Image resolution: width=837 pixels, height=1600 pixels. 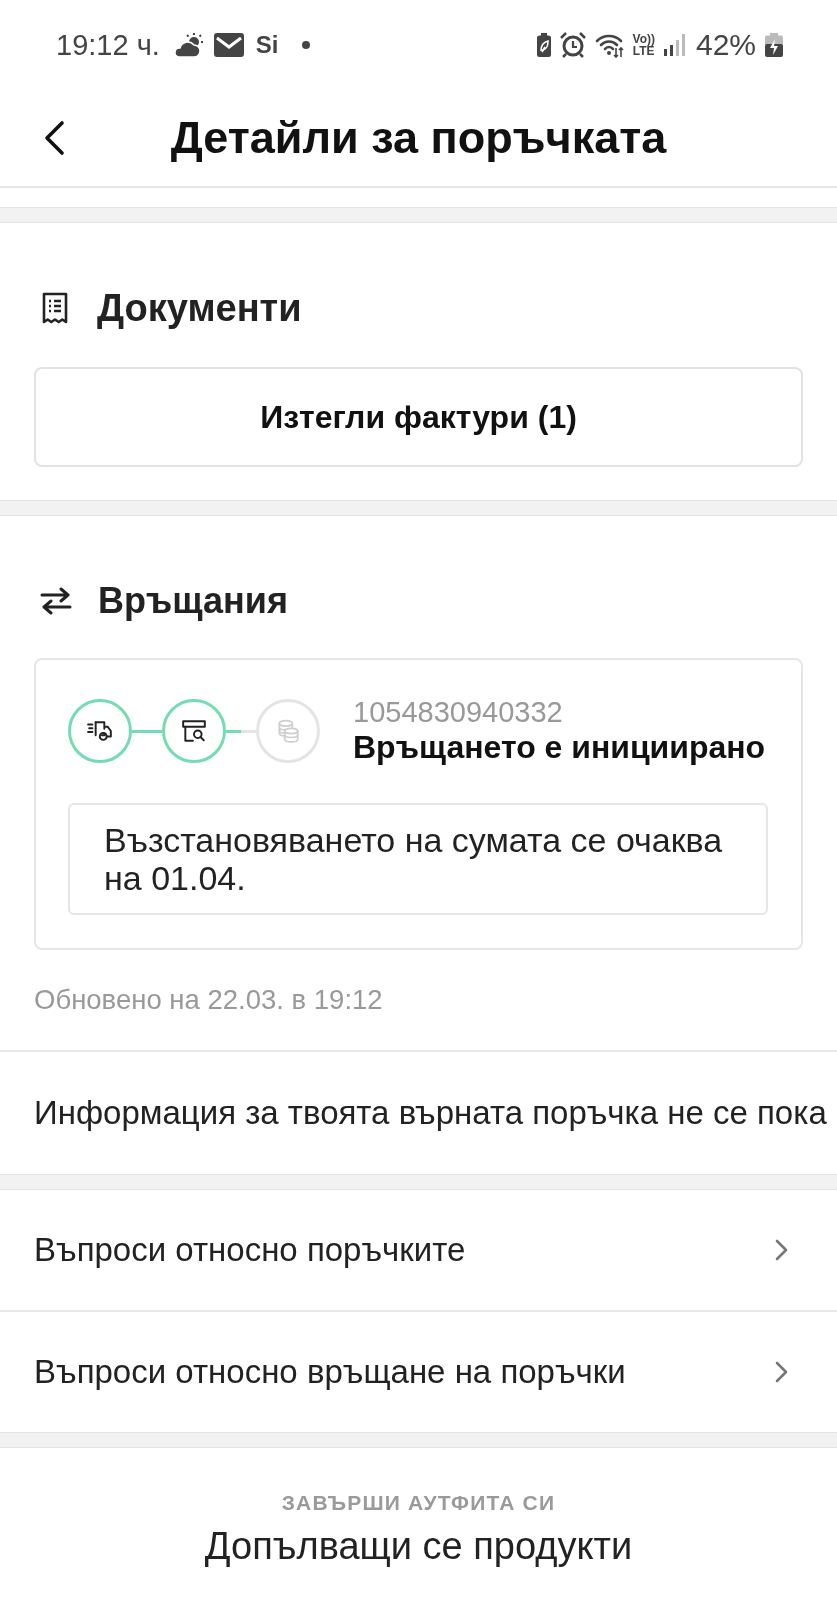 What do you see at coordinates (725, 45) in the screenshot?
I see `battery-percent: 42%` at bounding box center [725, 45].